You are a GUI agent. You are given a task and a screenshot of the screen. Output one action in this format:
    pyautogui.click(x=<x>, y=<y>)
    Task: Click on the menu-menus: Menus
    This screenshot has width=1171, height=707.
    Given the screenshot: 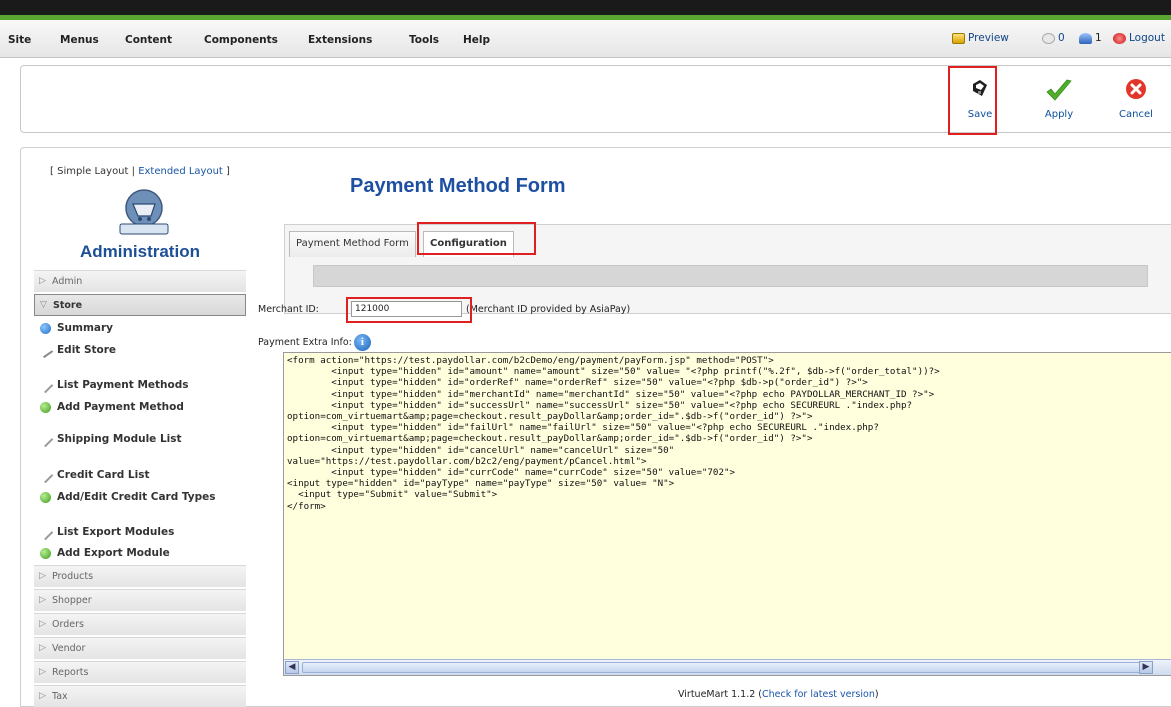 What is the action you would take?
    pyautogui.click(x=79, y=40)
    